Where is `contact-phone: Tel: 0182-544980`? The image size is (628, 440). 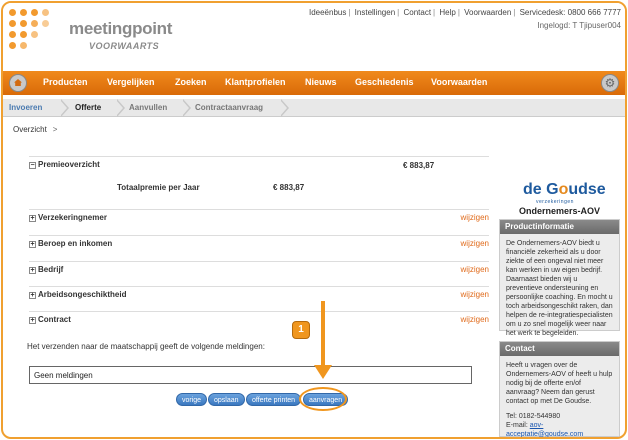
contact-phone: Tel: 0182-544980 is located at coordinates (533, 416).